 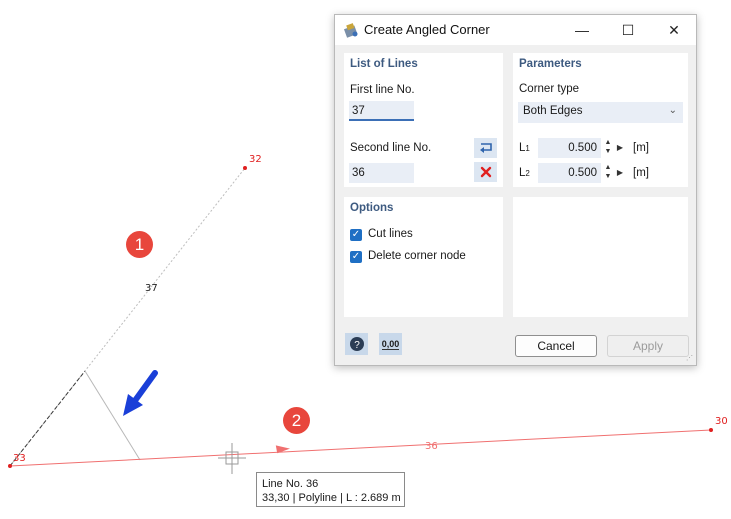 I want to click on corner-type-label: Corner type, so click(x=549, y=89).